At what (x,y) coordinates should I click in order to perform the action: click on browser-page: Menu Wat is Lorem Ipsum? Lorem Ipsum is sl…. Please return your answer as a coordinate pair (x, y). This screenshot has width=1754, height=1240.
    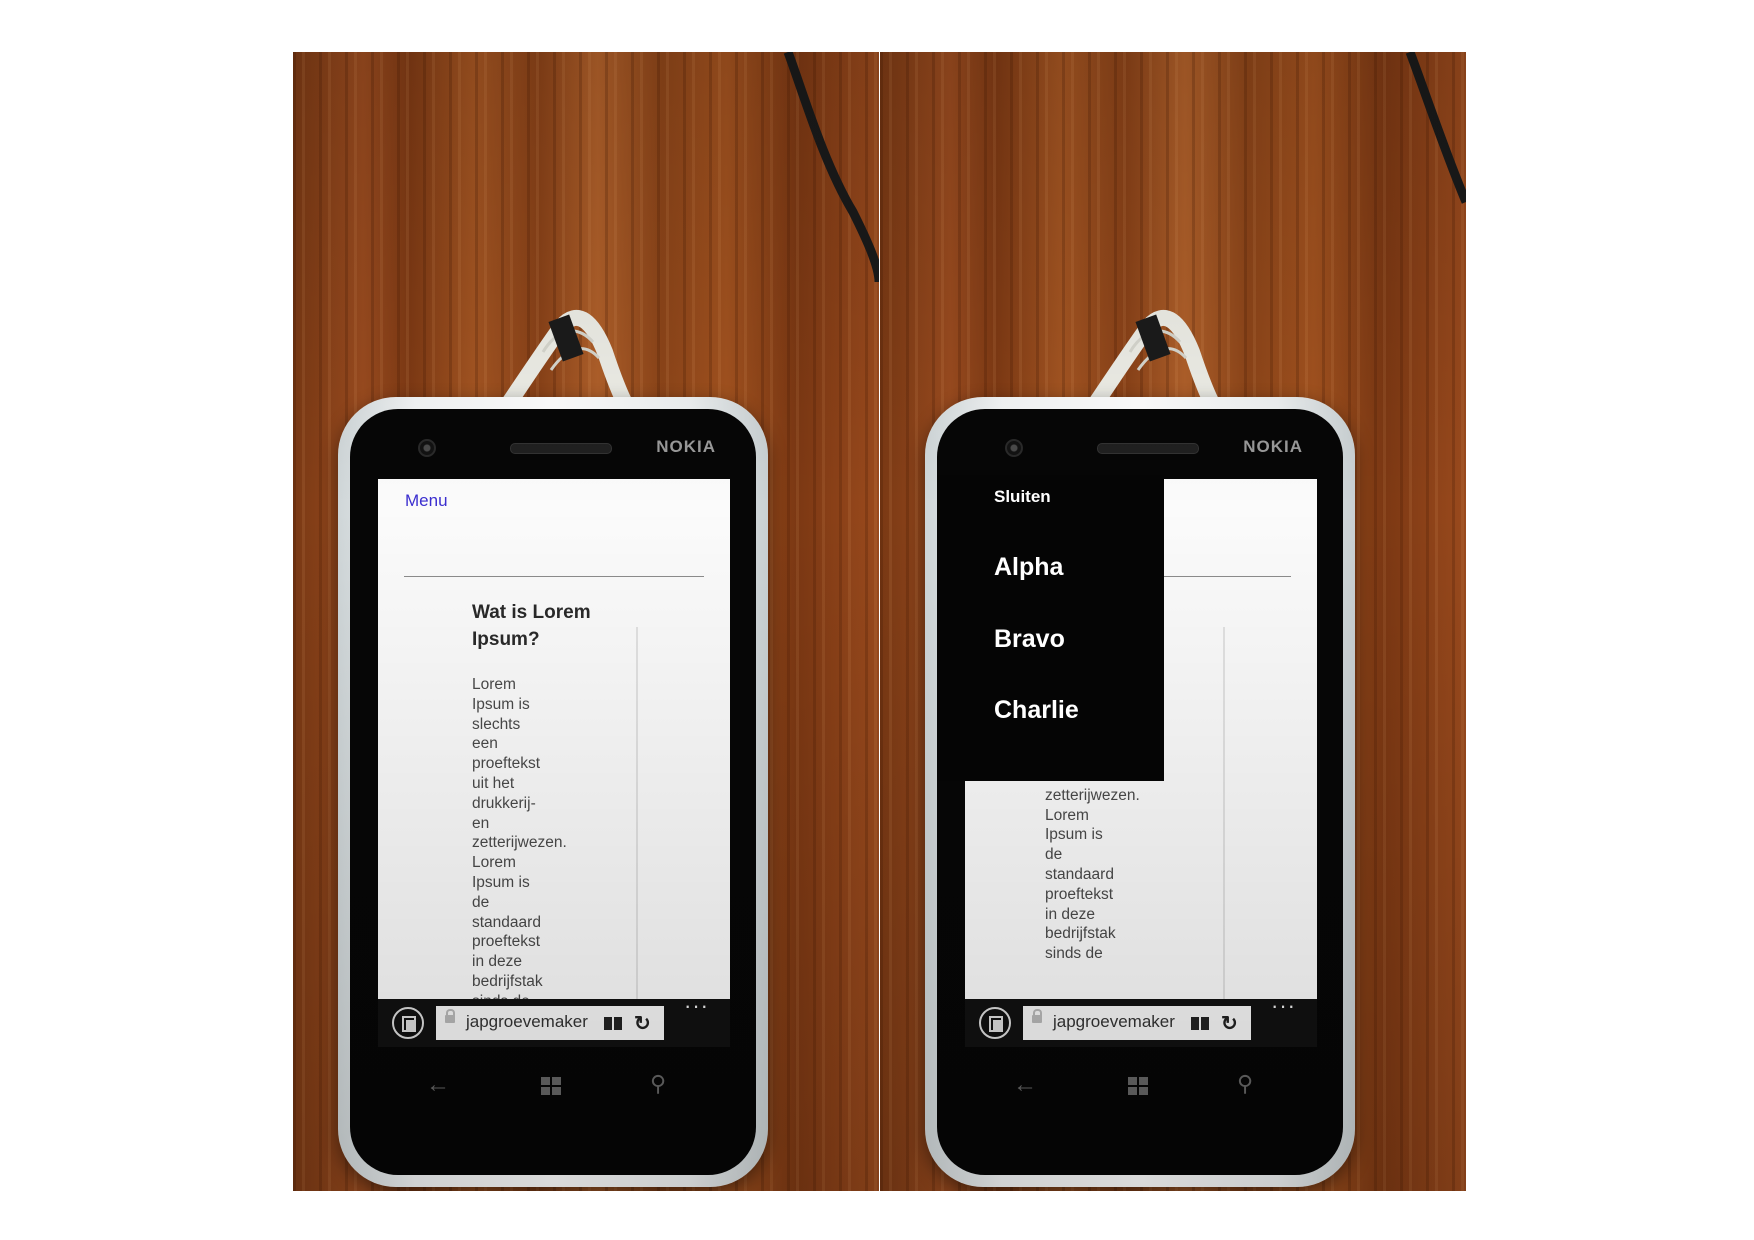
    Looking at the image, I should click on (554, 739).